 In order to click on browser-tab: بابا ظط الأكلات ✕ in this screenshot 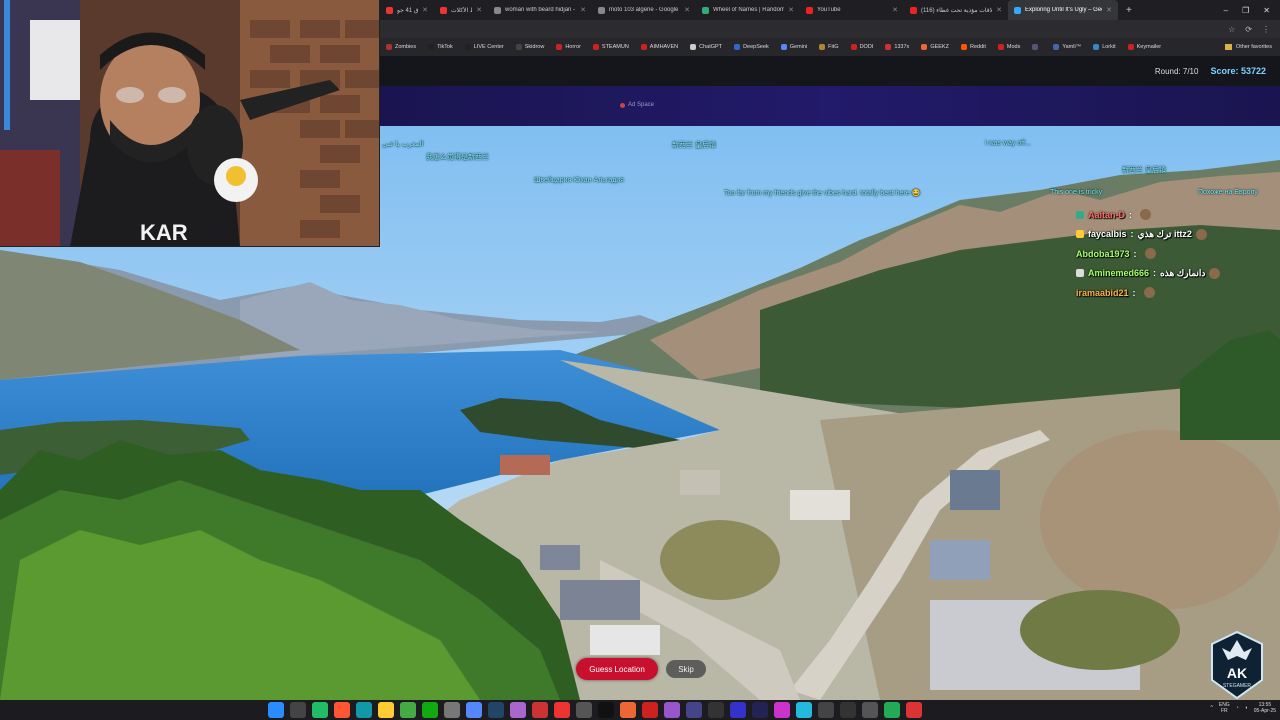, I will do `click(461, 10)`.